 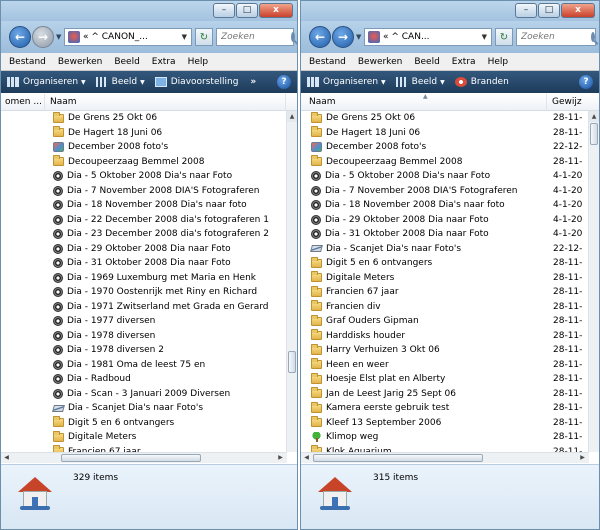 What do you see at coordinates (445, 394) in the screenshot?
I see `list-item: Jan de Leest Jarig 25 Sept 06 28-11-` at bounding box center [445, 394].